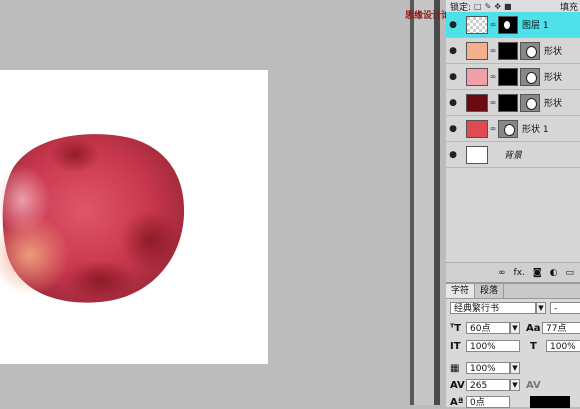 The height and width of the screenshot is (409, 580). I want to click on divider-shadow, so click(412, 202).